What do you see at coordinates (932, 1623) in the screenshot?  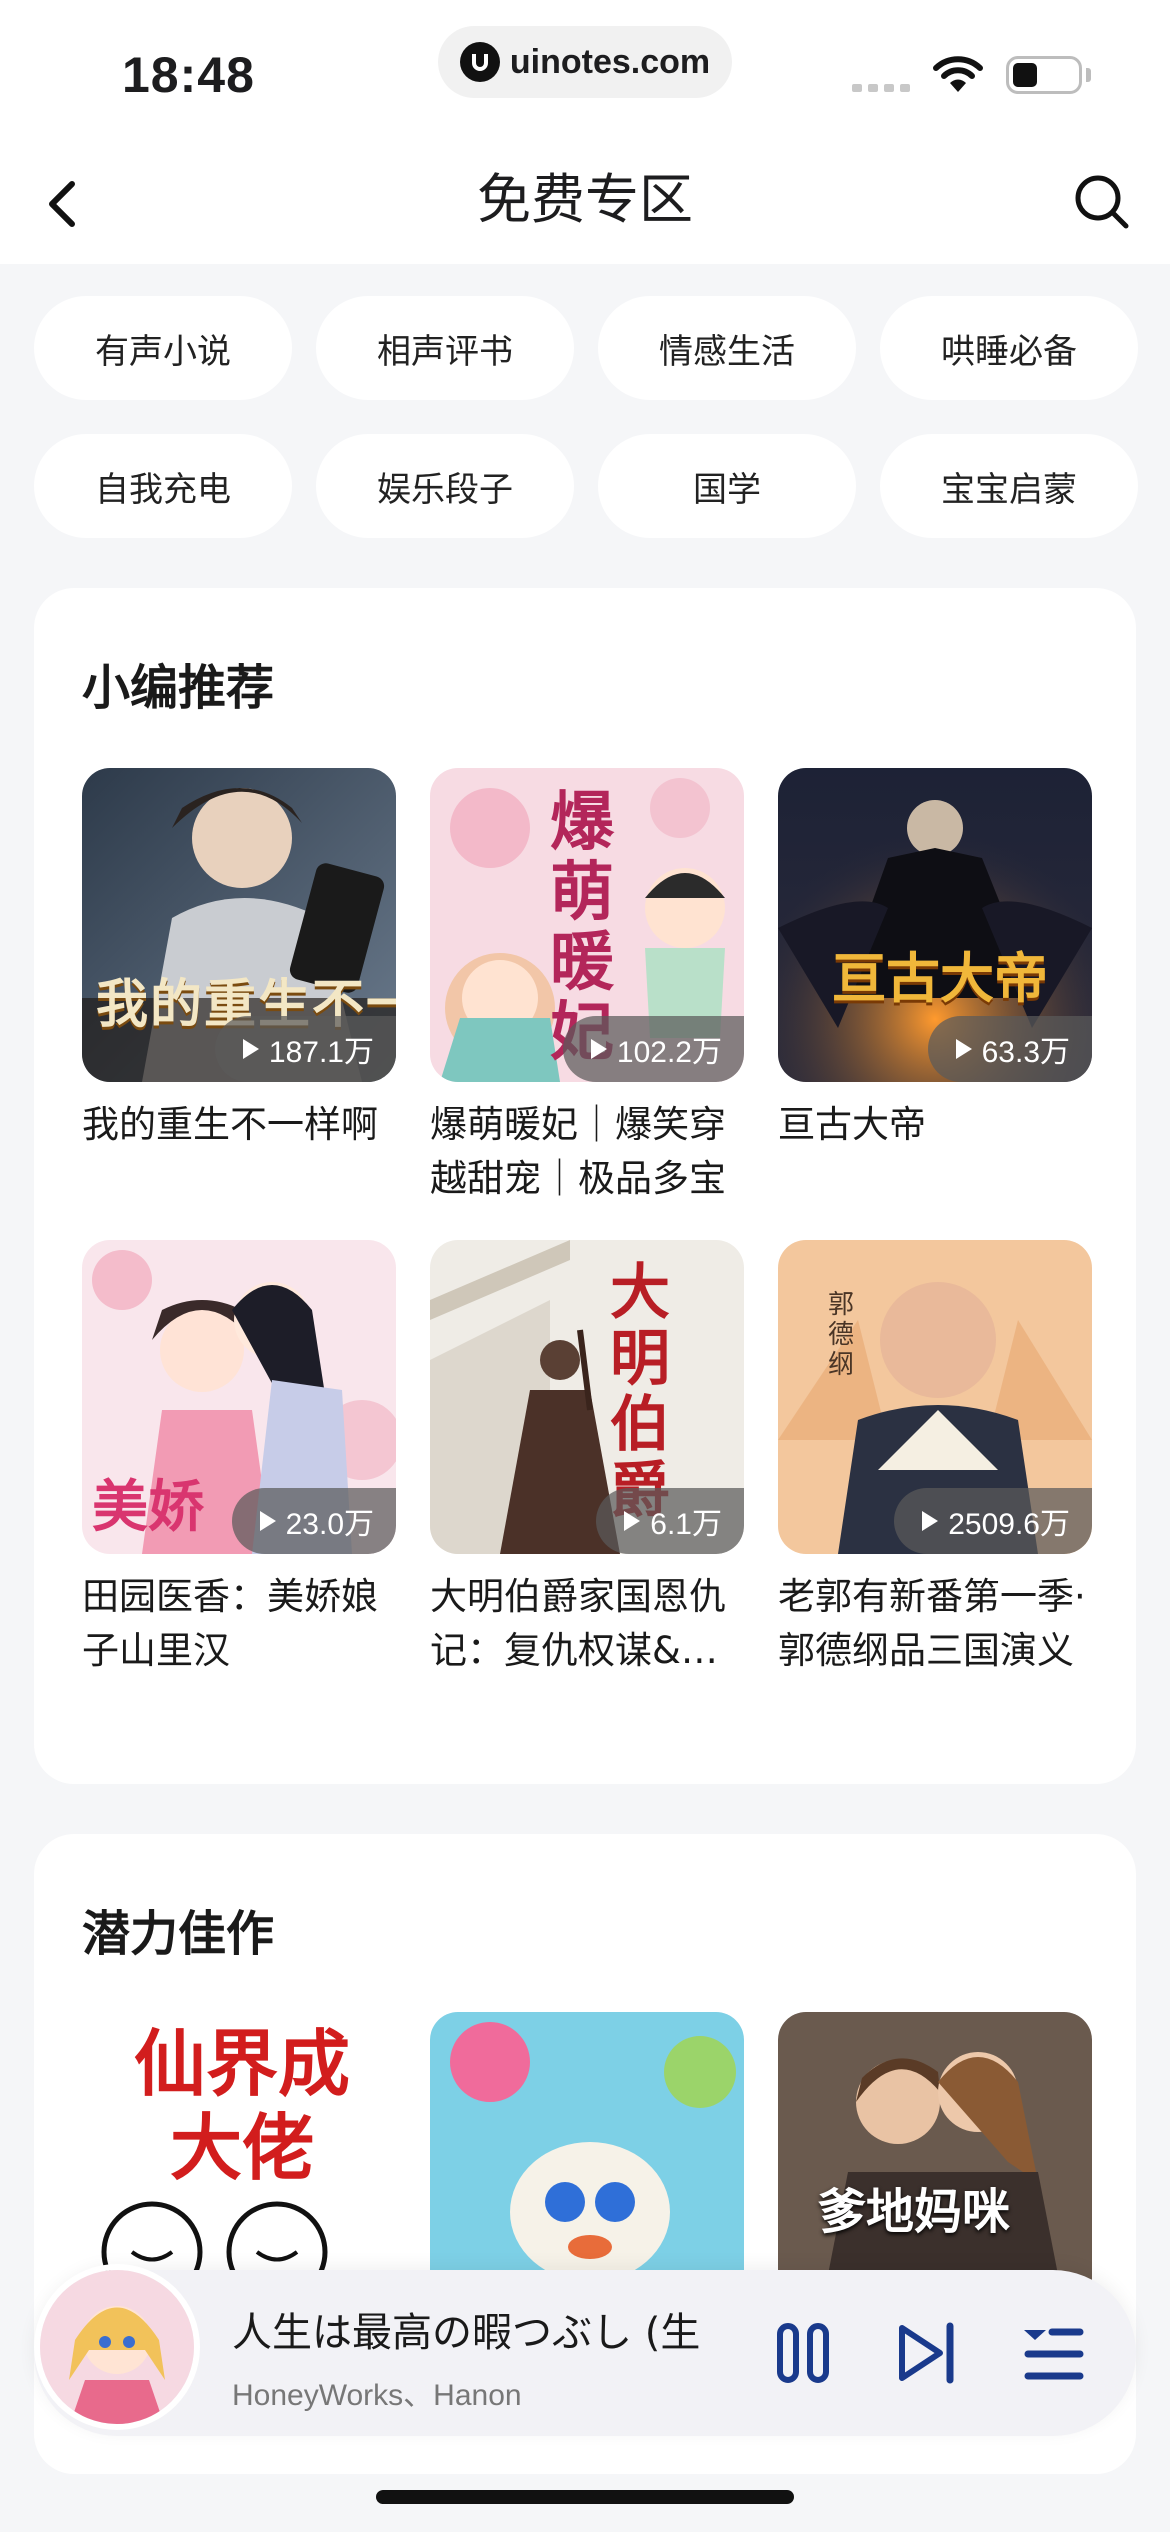 I see `album-title: 老郭有新番第一季·郭德纲品三国演义` at bounding box center [932, 1623].